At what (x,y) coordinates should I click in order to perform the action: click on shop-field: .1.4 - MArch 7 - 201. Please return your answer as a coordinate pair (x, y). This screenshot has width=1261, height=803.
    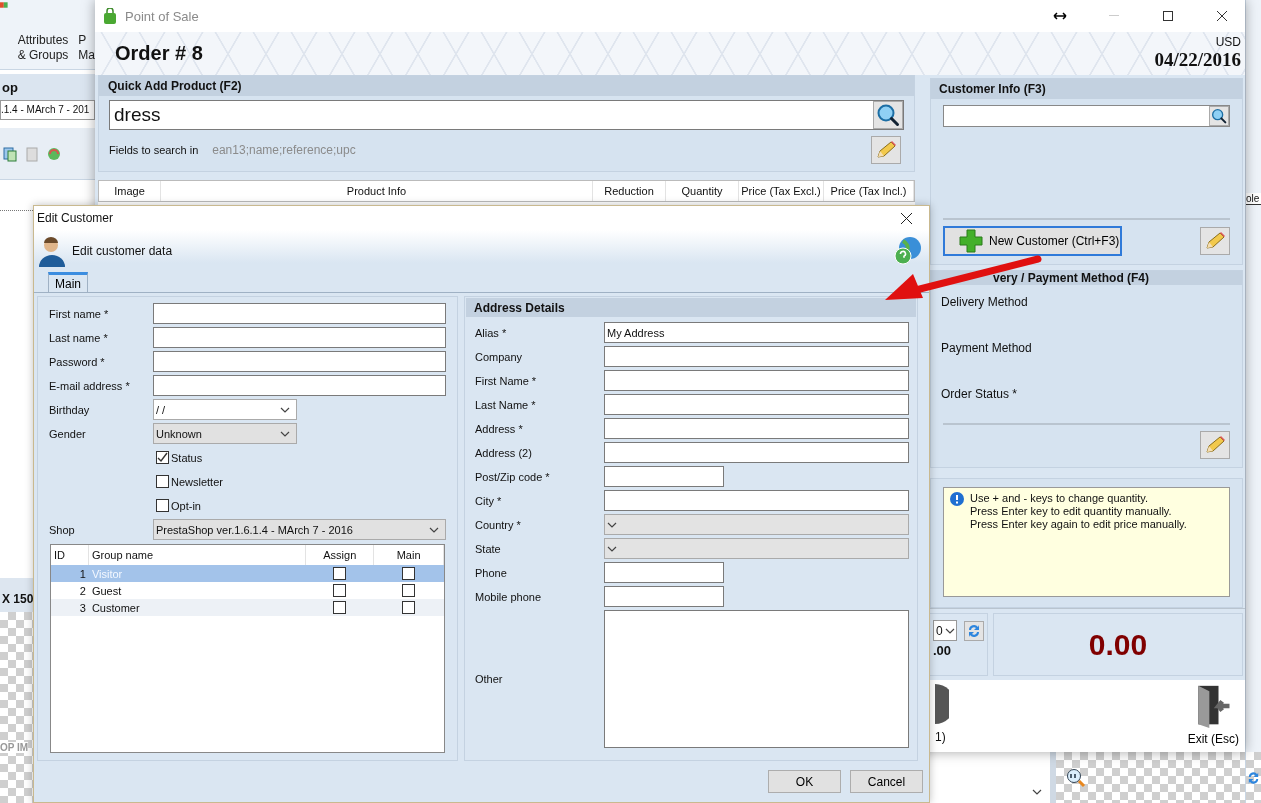
    Looking at the image, I should click on (47, 110).